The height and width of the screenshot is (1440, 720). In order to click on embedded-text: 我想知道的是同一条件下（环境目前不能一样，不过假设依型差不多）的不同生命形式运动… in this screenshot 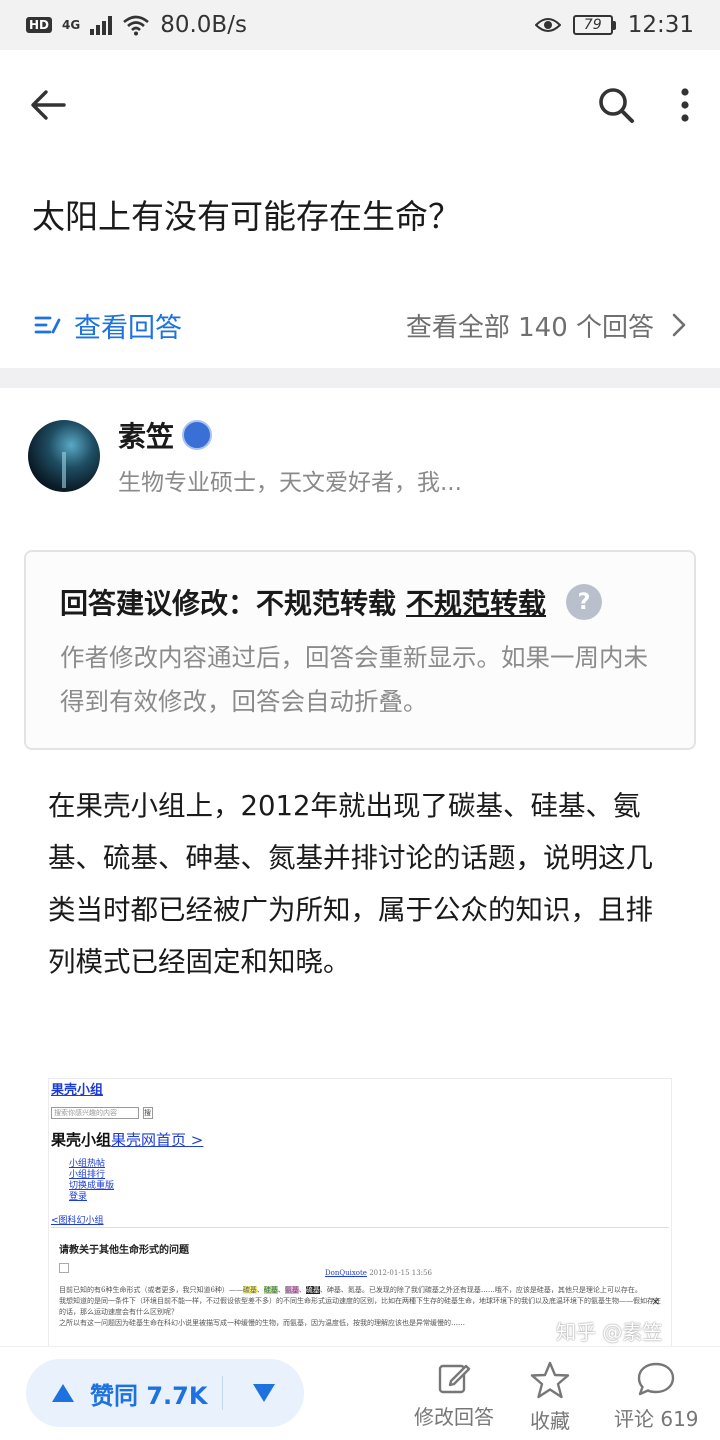, I will do `click(360, 1306)`.